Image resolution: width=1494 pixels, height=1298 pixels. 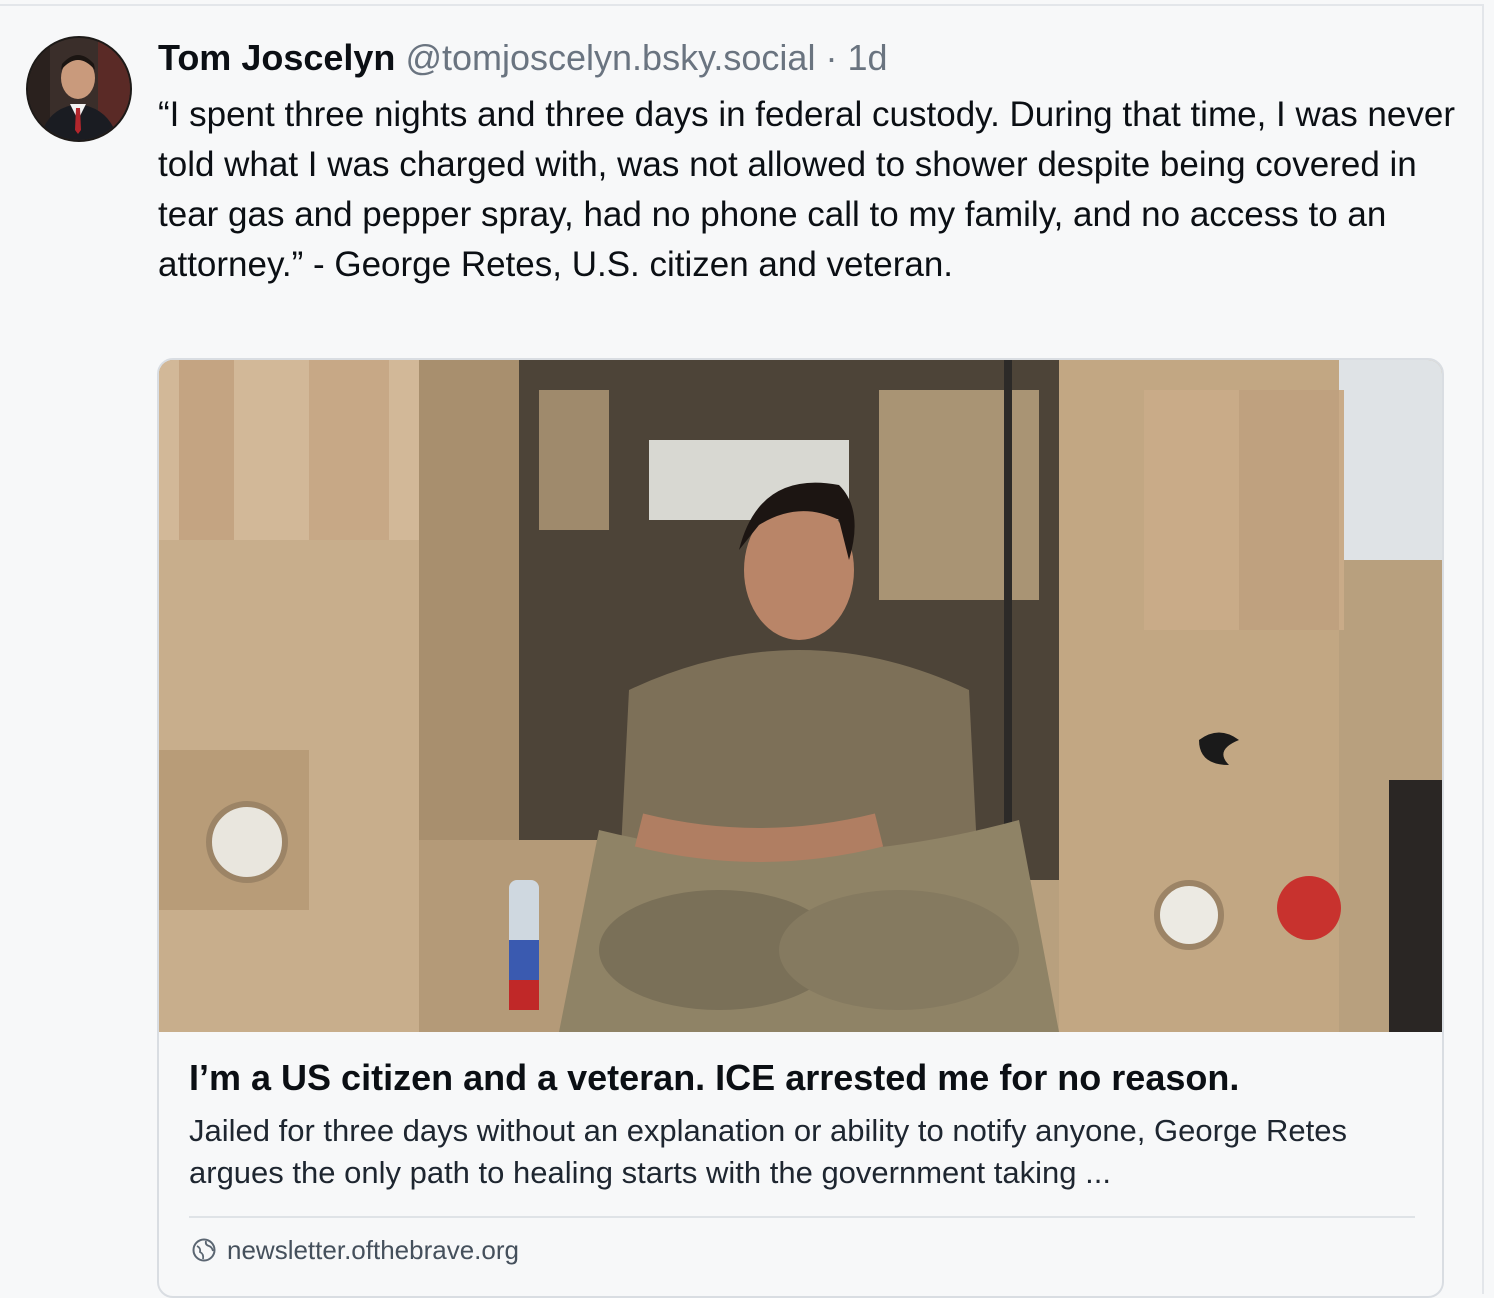 What do you see at coordinates (867, 57) in the screenshot?
I see `post-timestamp: 1d` at bounding box center [867, 57].